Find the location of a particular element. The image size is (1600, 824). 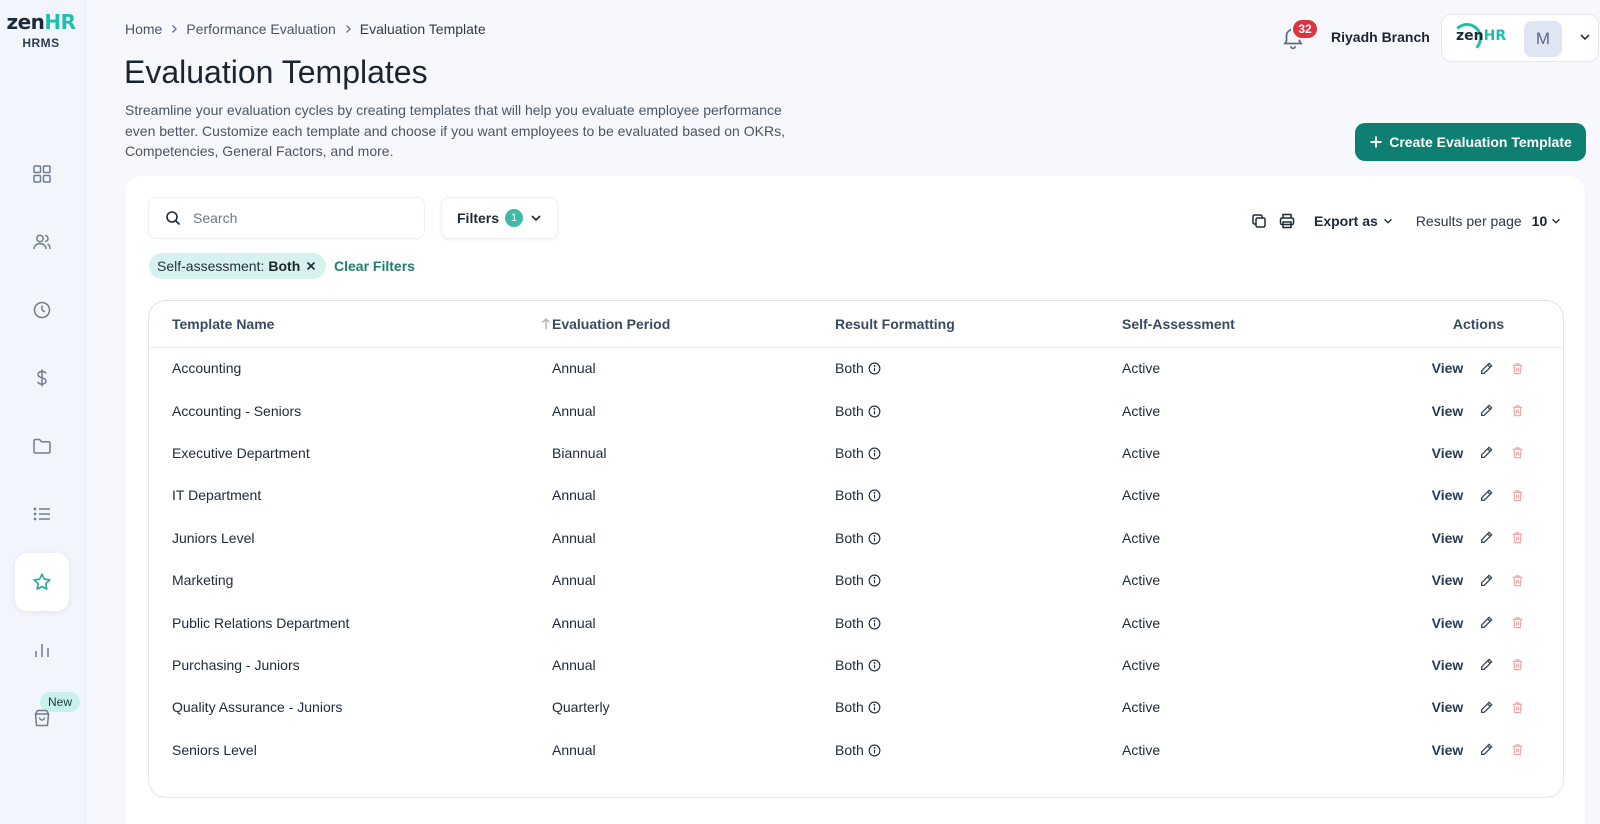

avatar: M is located at coordinates (1543, 39).